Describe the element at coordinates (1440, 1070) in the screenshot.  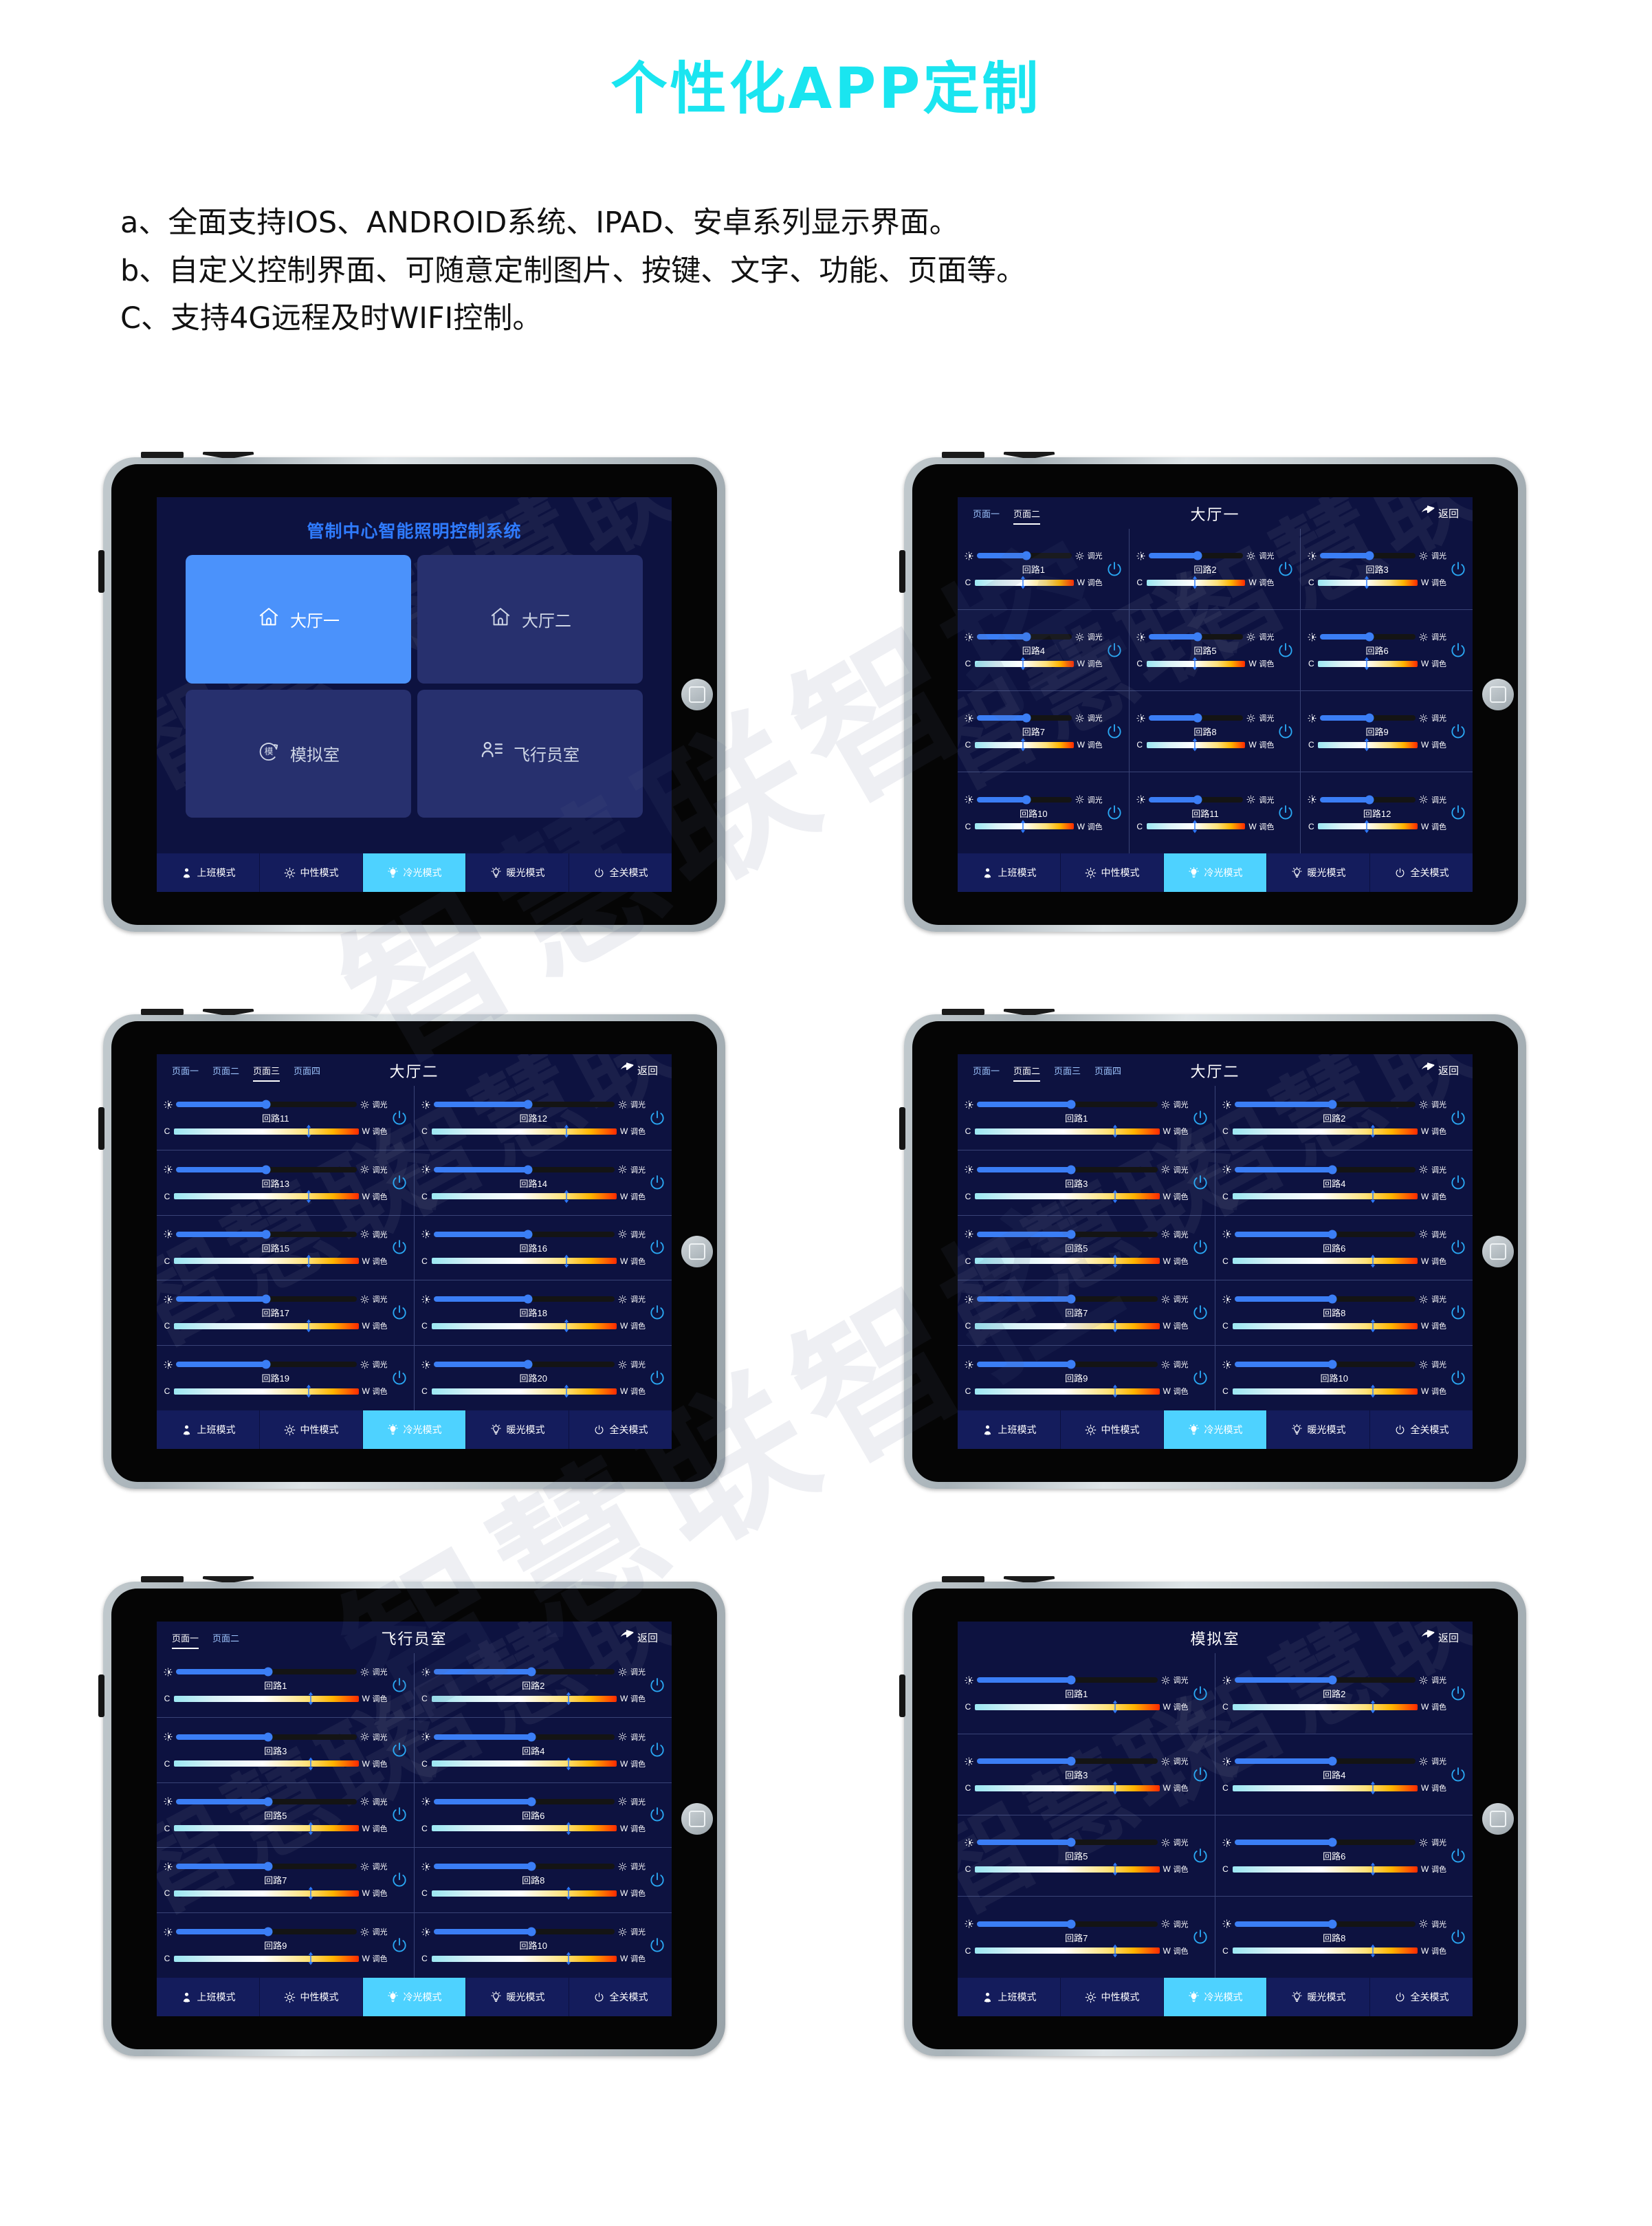
I see `back-button: 返回` at that location.